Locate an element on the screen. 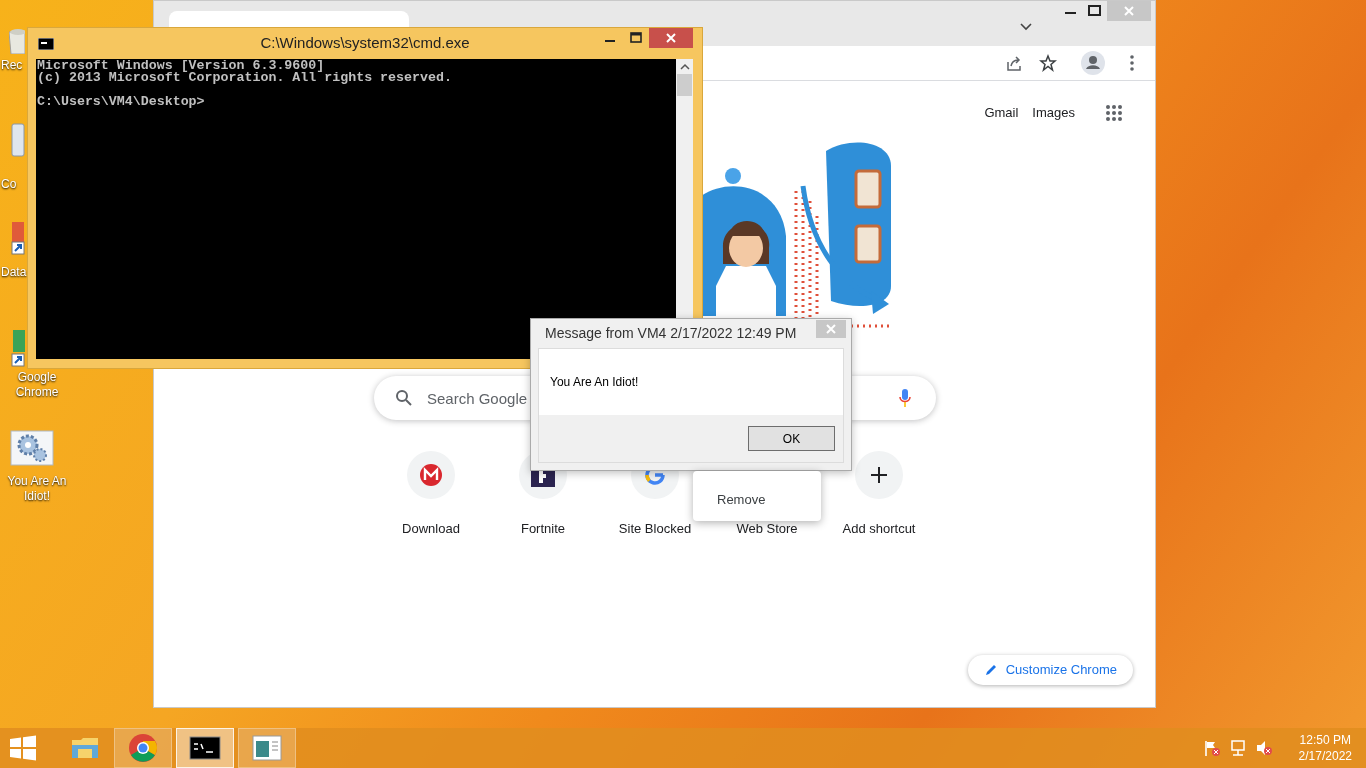 Image resolution: width=1366 pixels, height=768 pixels. shortcut-label: Add shortcut is located at coordinates (879, 529).